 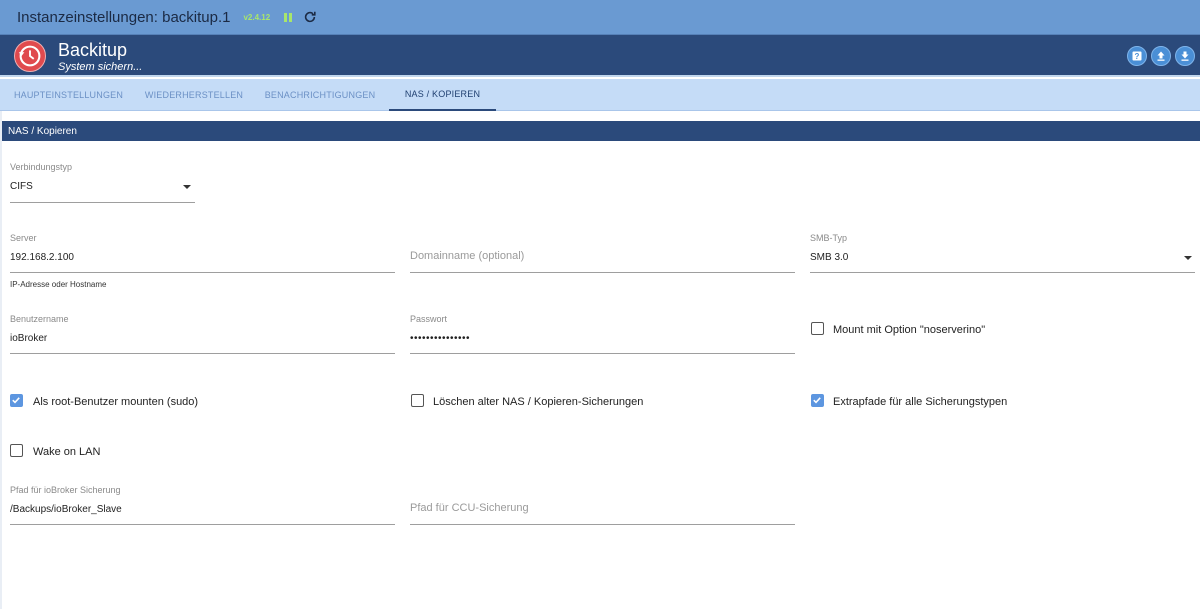 I want to click on upload-button, so click(x=1161, y=56).